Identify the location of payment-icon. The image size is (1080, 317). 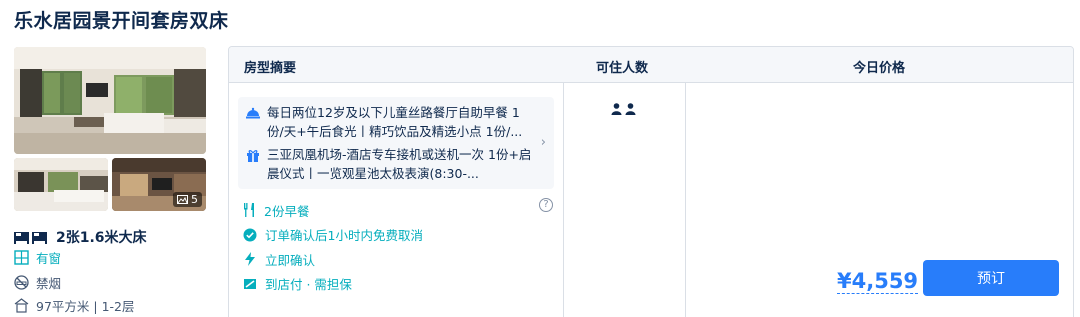
(250, 283).